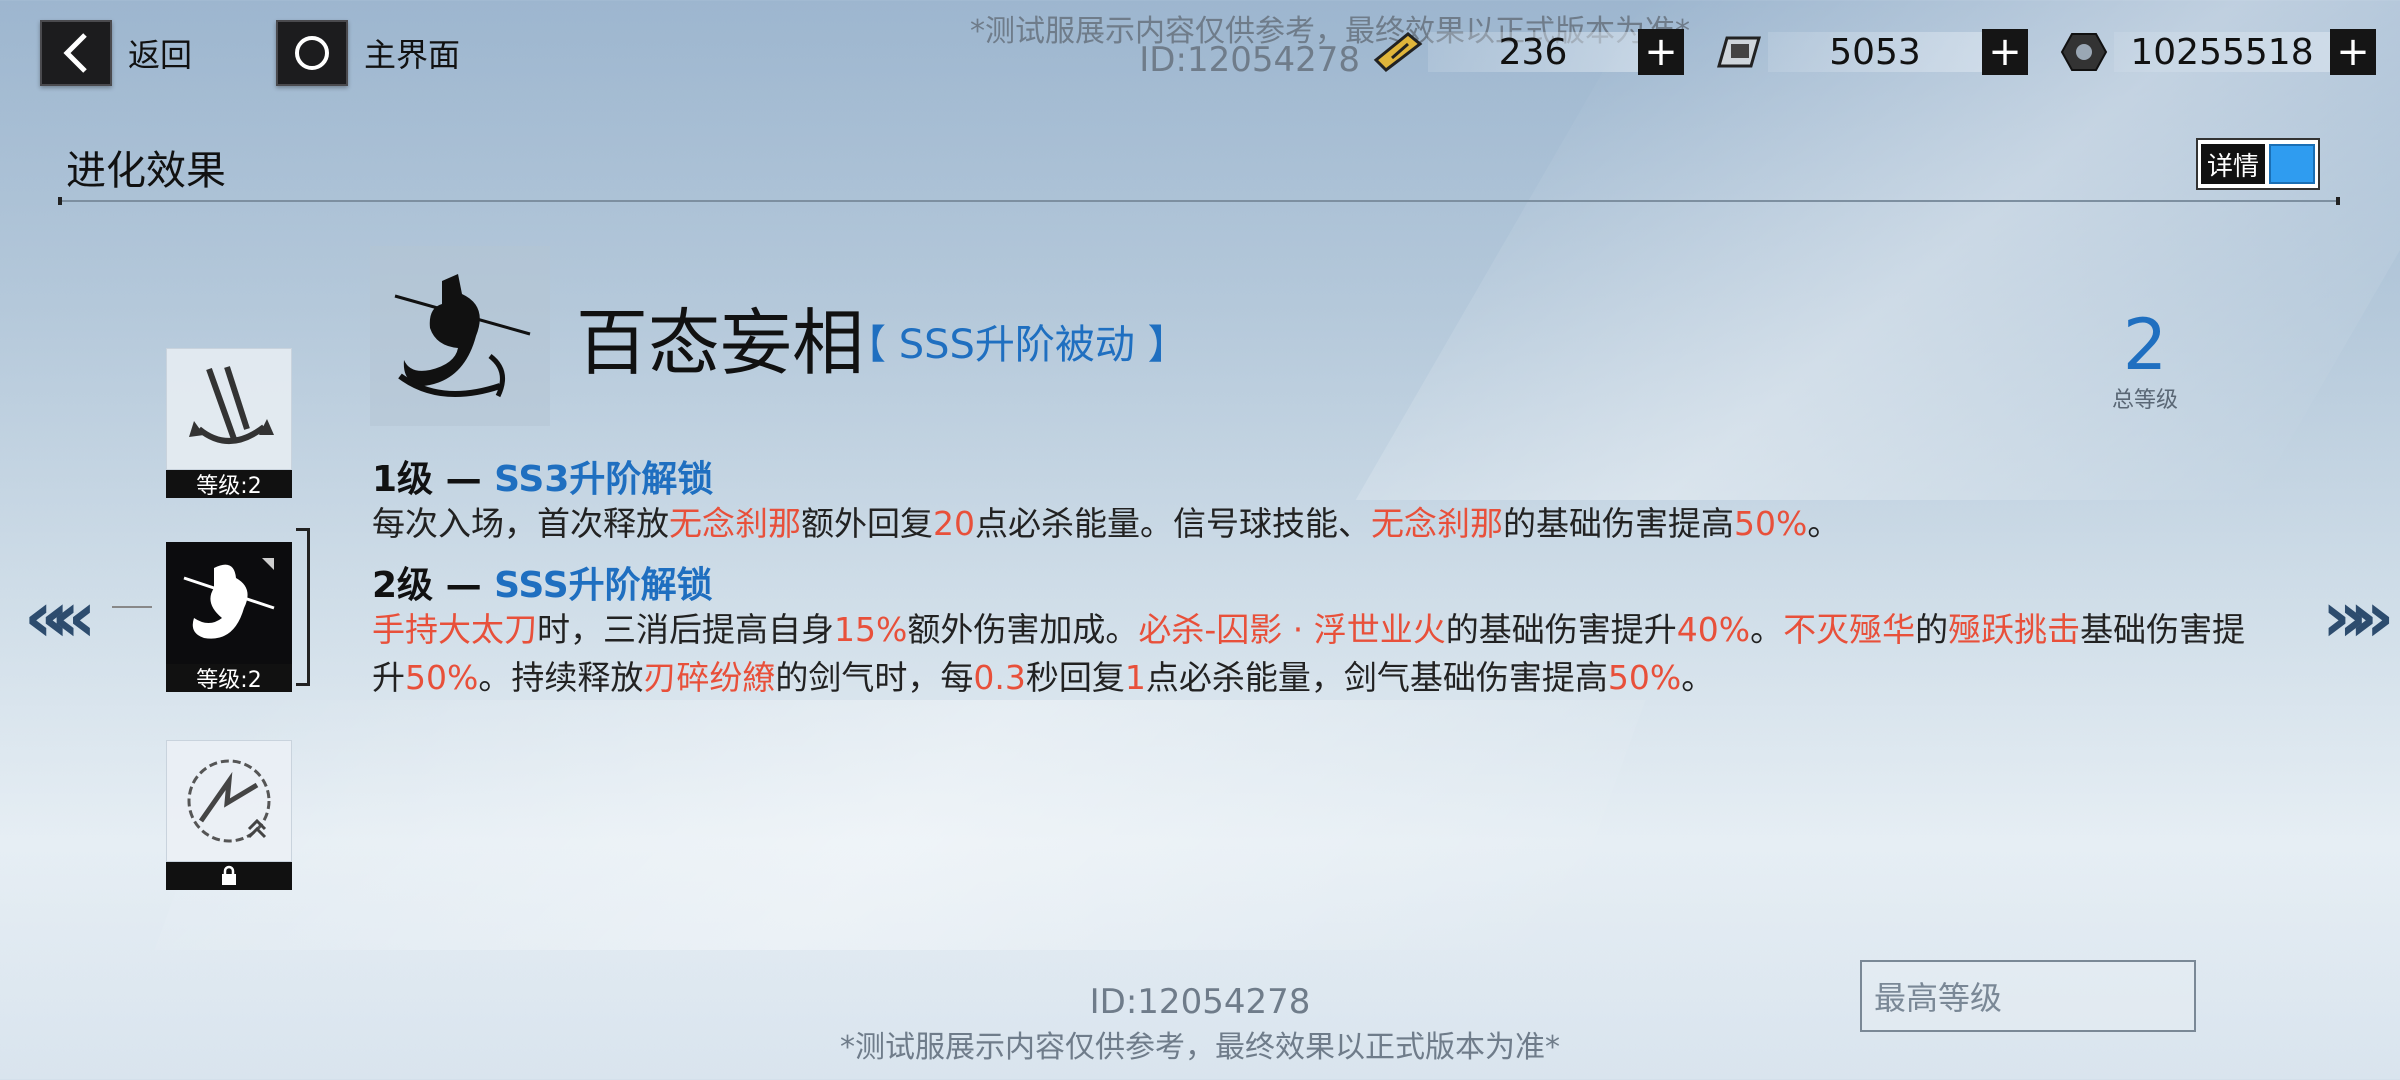 The height and width of the screenshot is (1080, 2400). I want to click on ticket-icon, so click(1398, 52).